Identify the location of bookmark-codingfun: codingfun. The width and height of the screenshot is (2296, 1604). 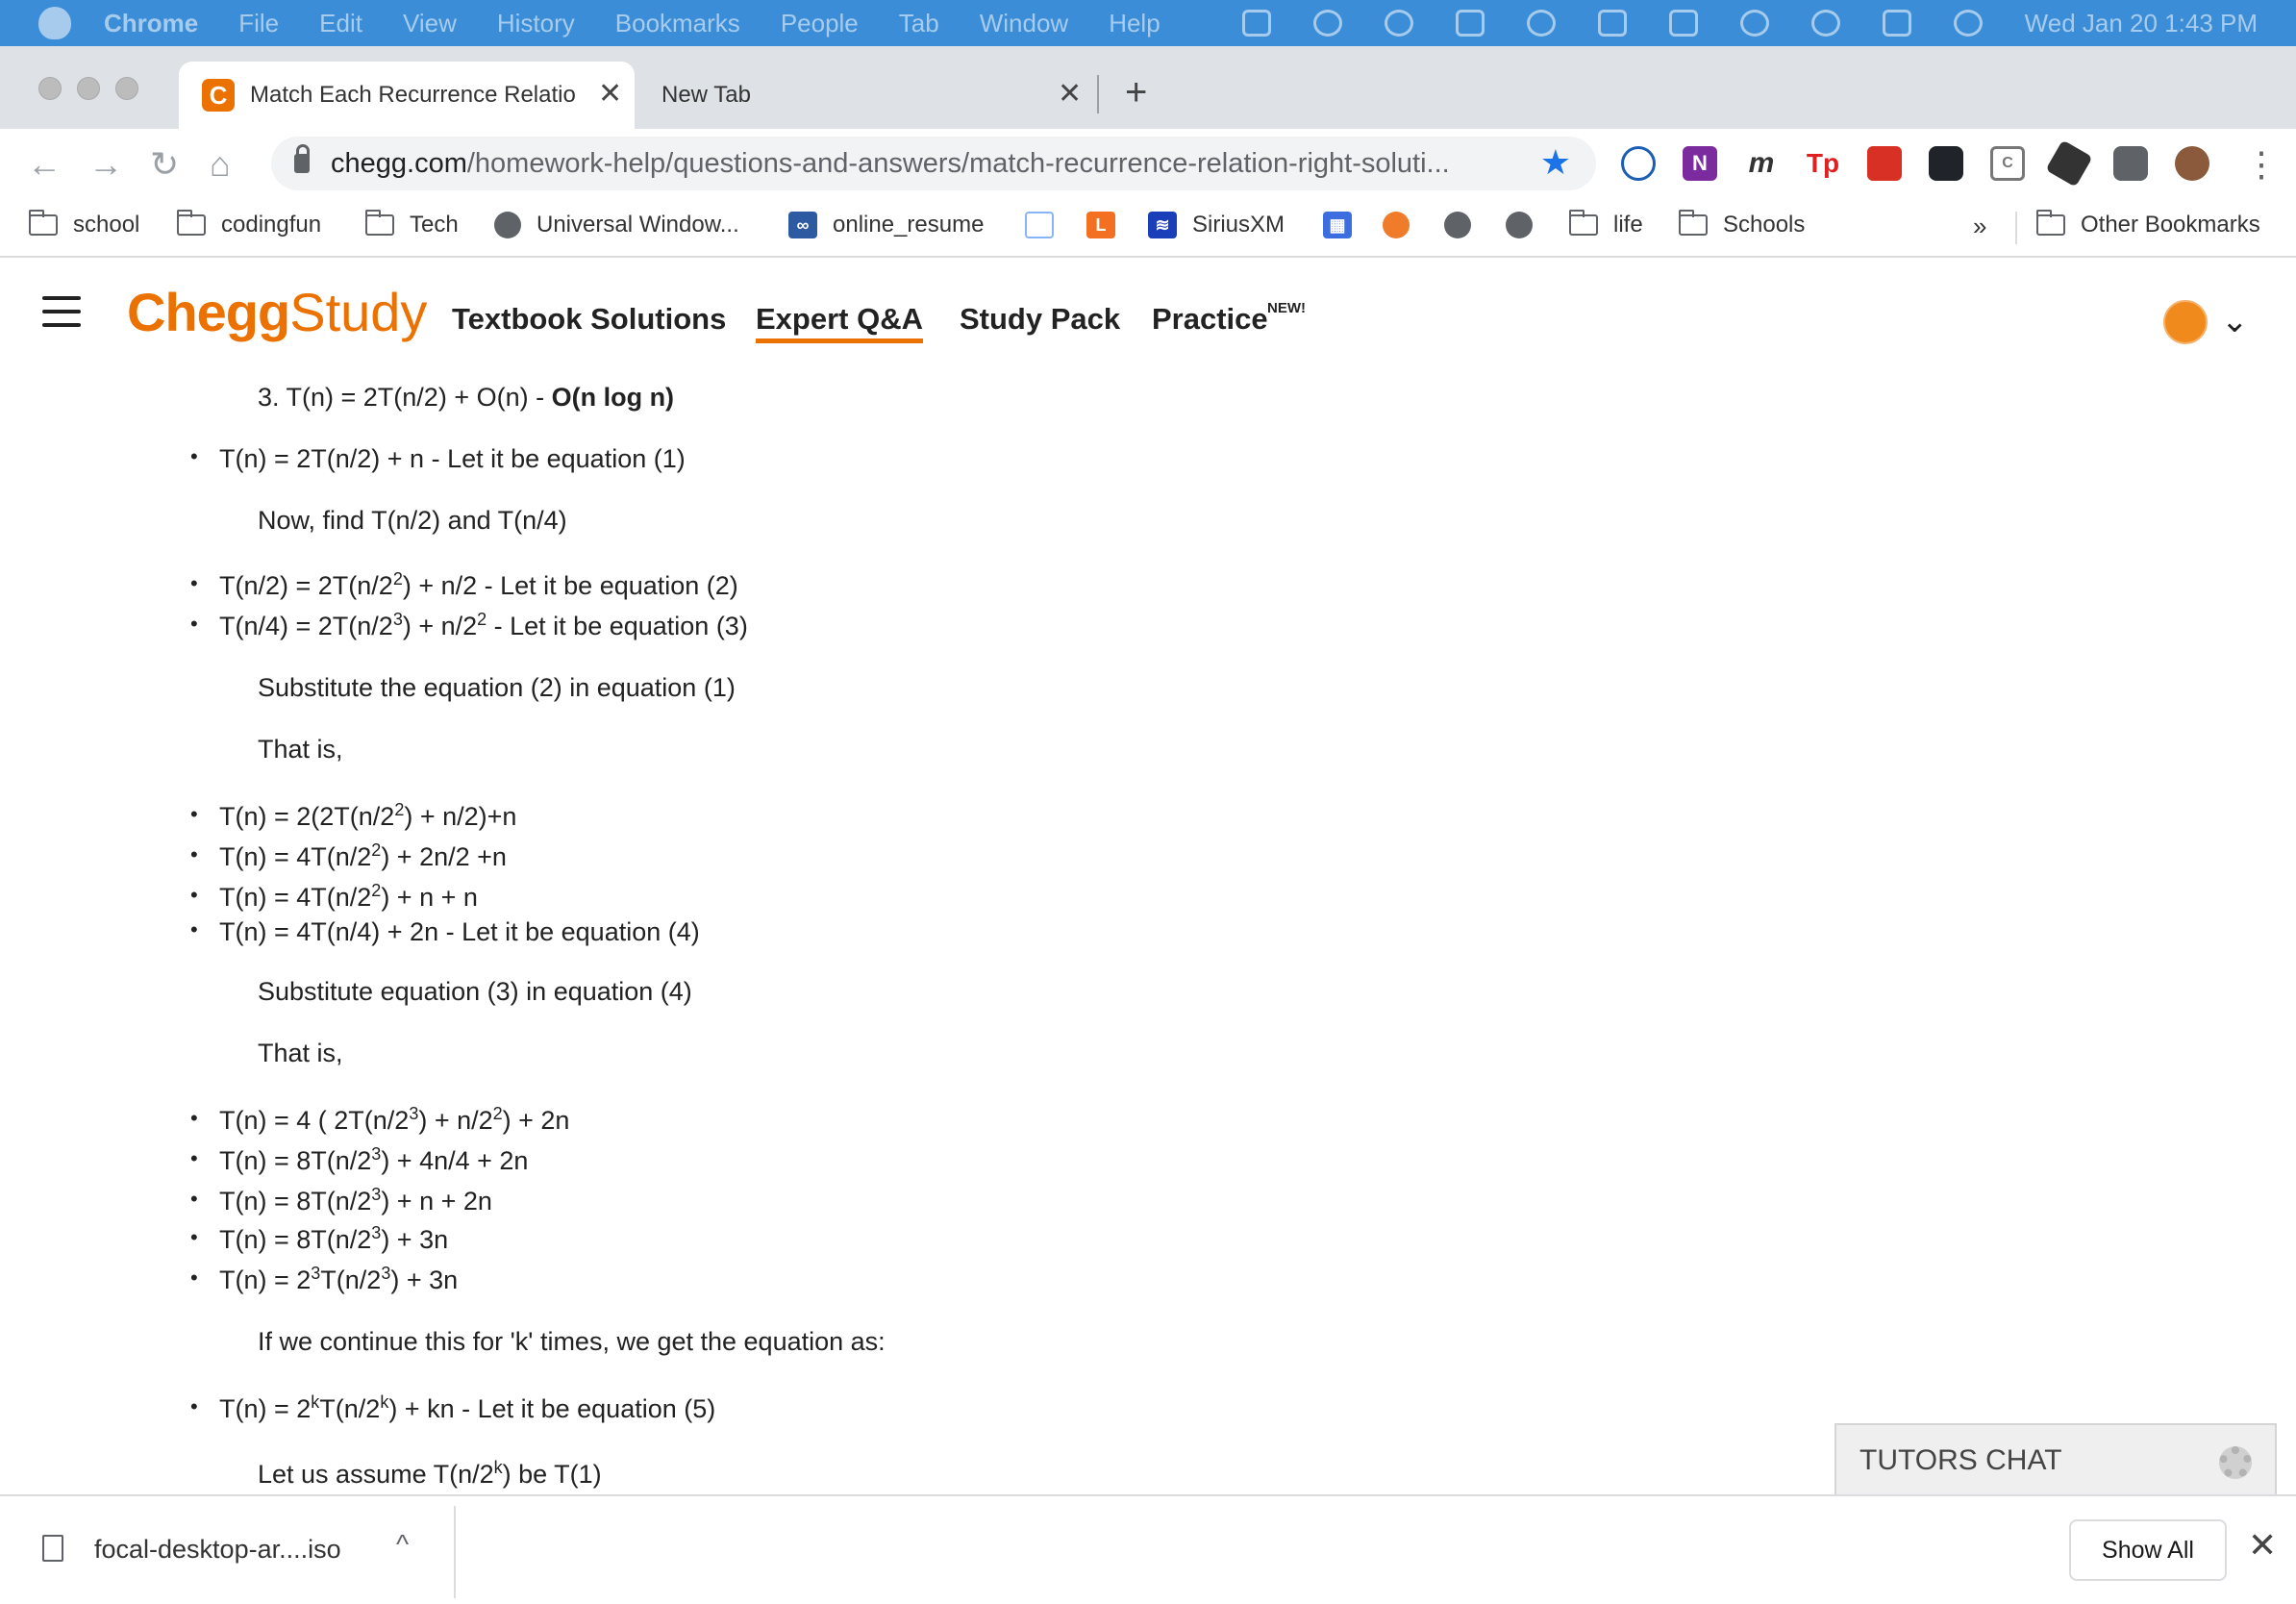
(249, 224).